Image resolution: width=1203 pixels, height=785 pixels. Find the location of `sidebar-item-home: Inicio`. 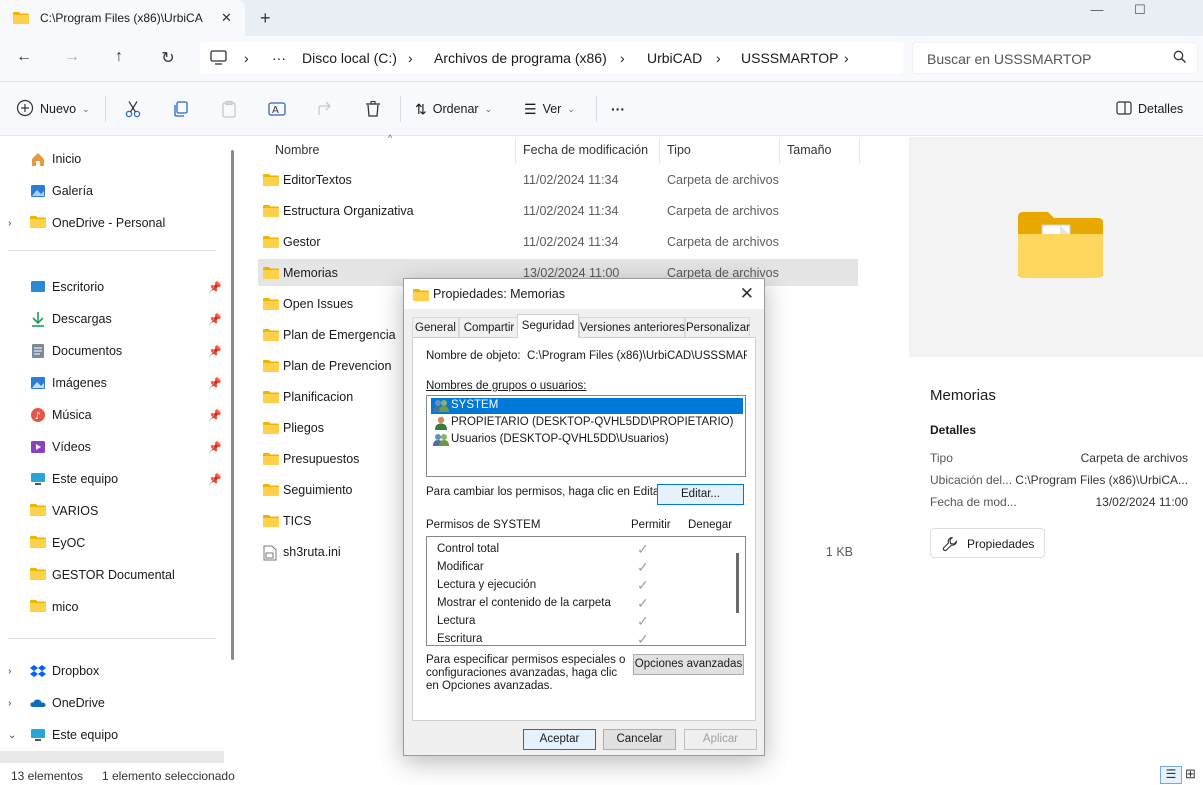

sidebar-item-home: Inicio is located at coordinates (112, 159).